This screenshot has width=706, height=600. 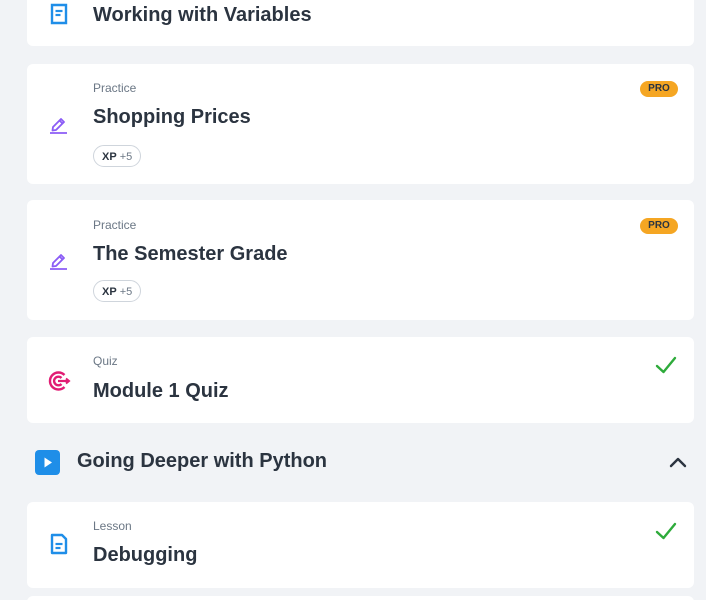 What do you see at coordinates (202, 15) in the screenshot?
I see `lesson-title: Working with Variables` at bounding box center [202, 15].